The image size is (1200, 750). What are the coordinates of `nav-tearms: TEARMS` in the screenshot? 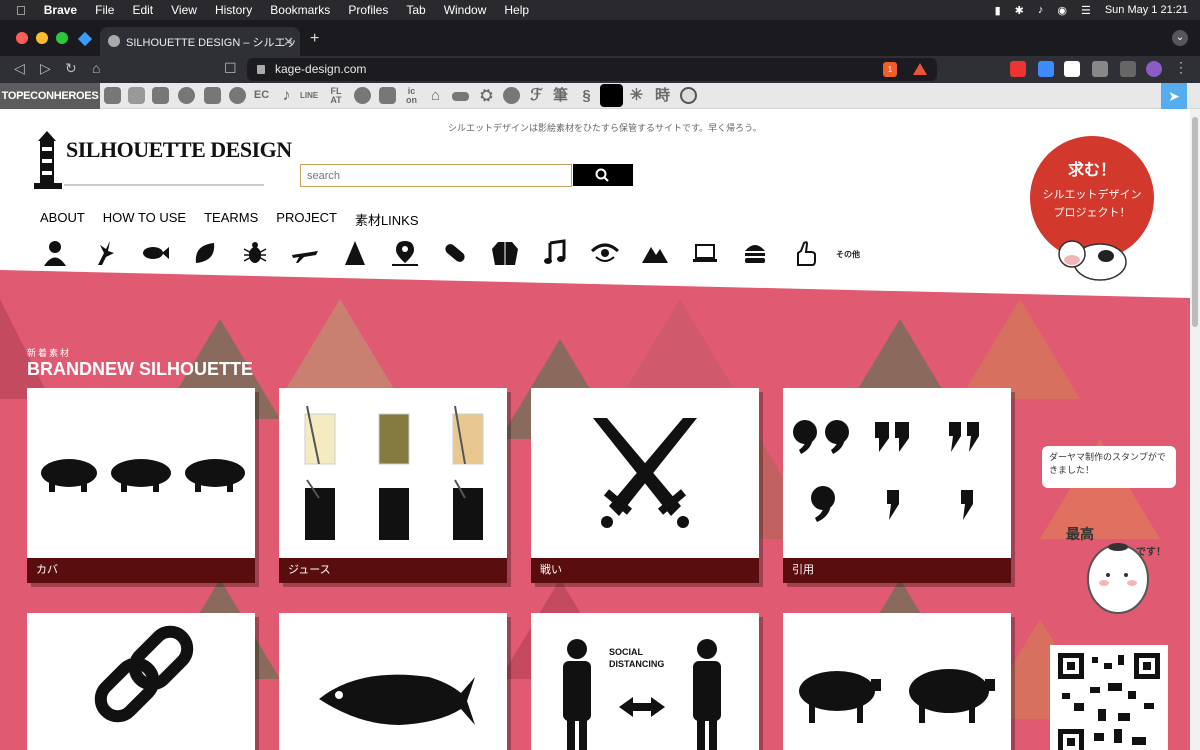 It's located at (231, 219).